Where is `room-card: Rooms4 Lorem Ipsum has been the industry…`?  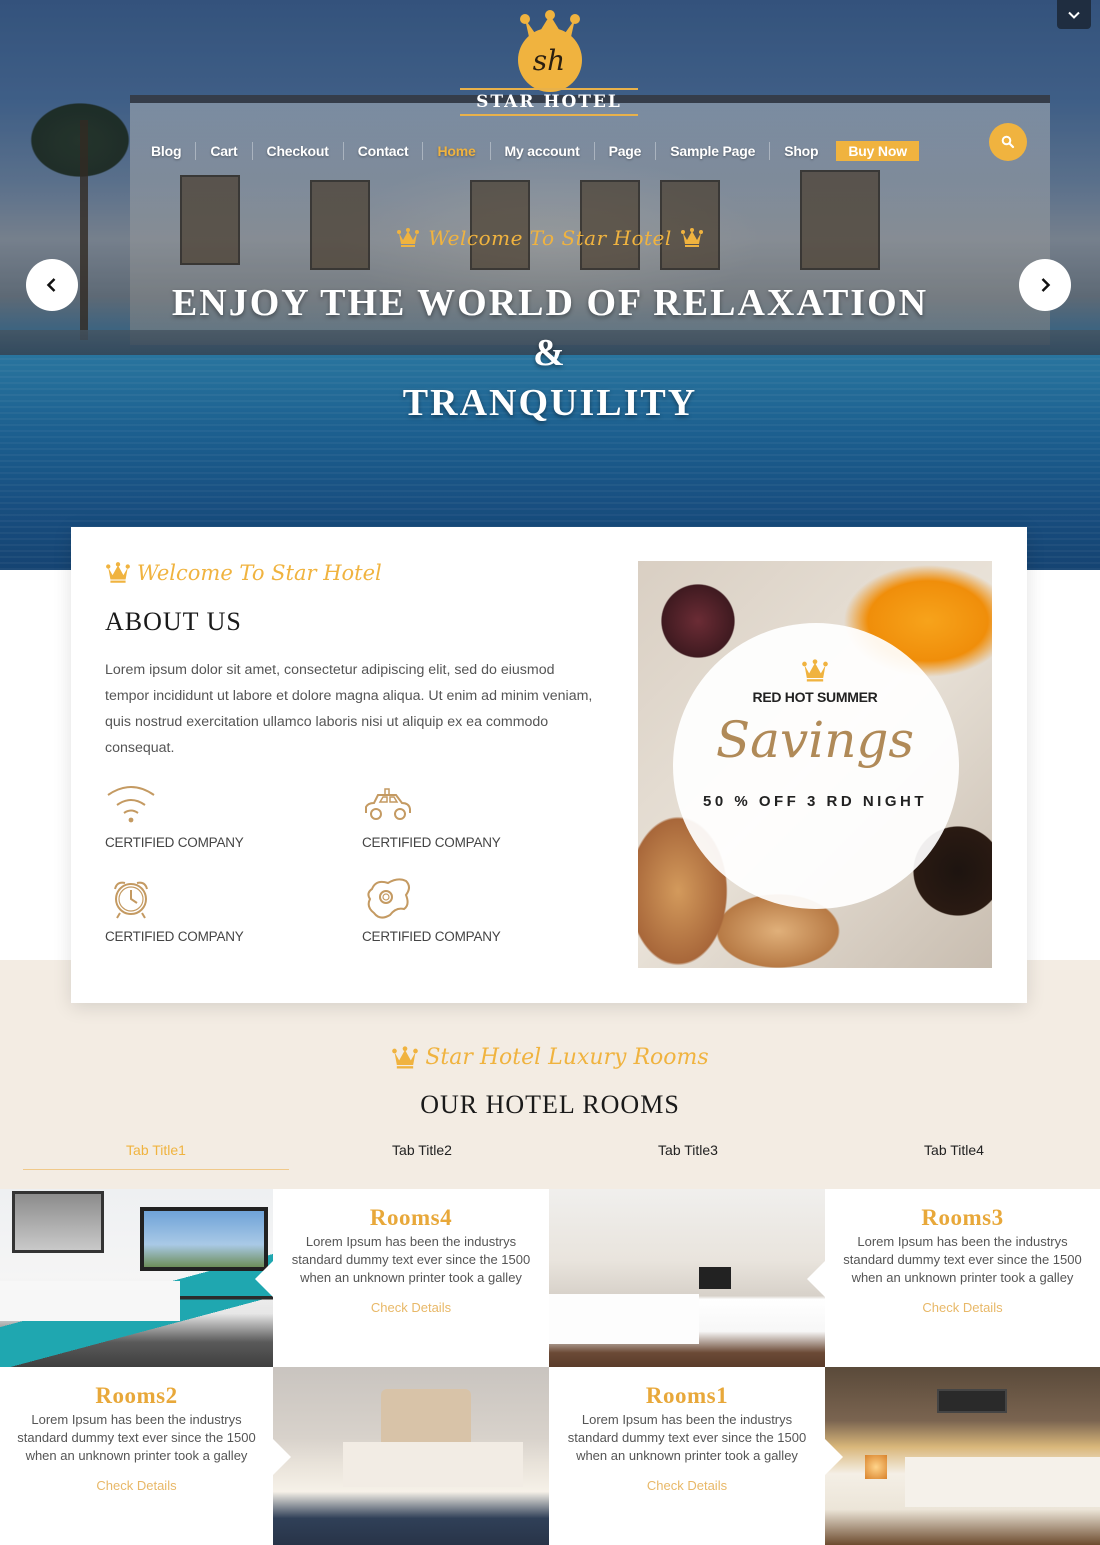 room-card: Rooms4 Lorem Ipsum has been the industry… is located at coordinates (411, 1278).